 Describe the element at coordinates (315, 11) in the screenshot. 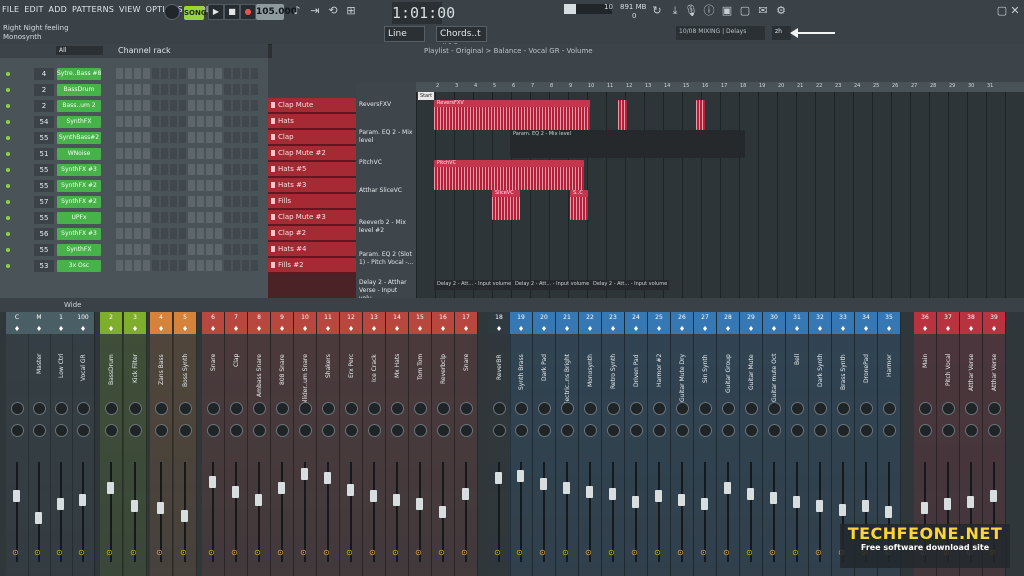

I see `countdown-icon: ⇥` at that location.